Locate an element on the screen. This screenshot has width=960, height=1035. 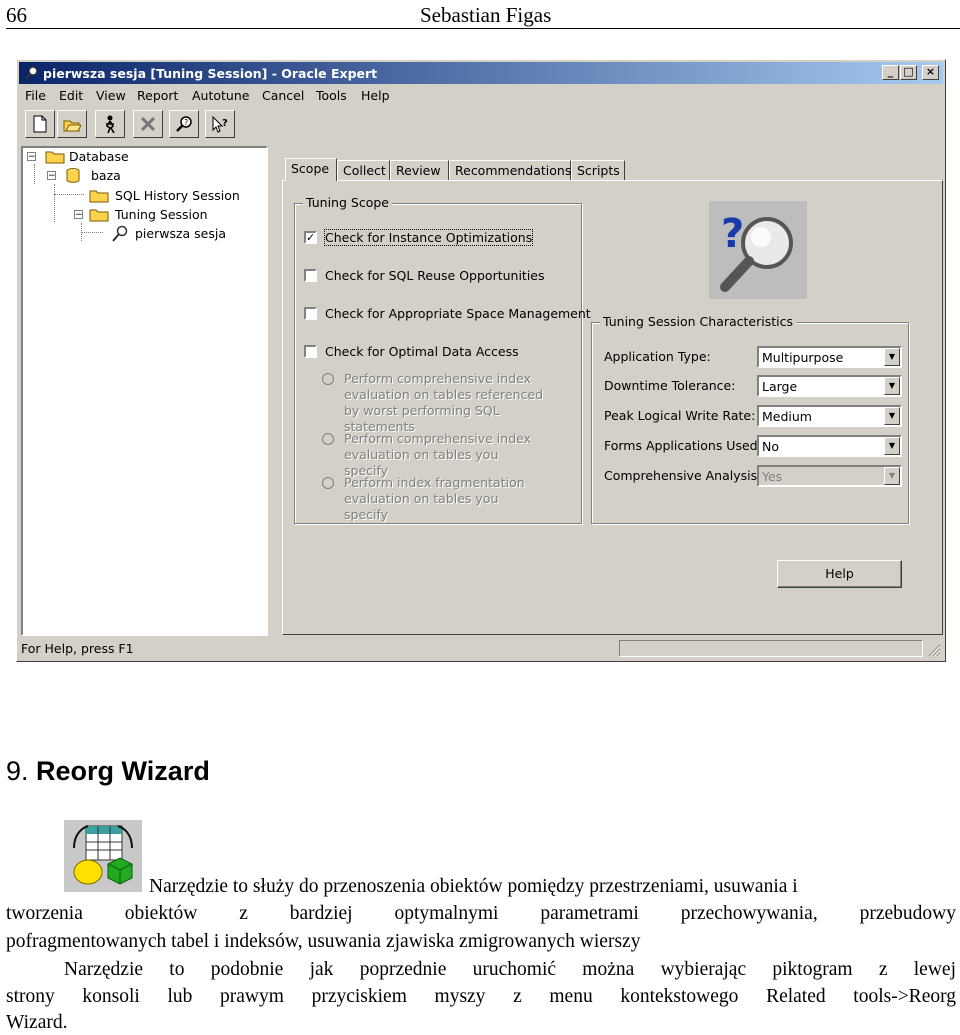
body-line-6: Wizard. is located at coordinates (37, 1022).